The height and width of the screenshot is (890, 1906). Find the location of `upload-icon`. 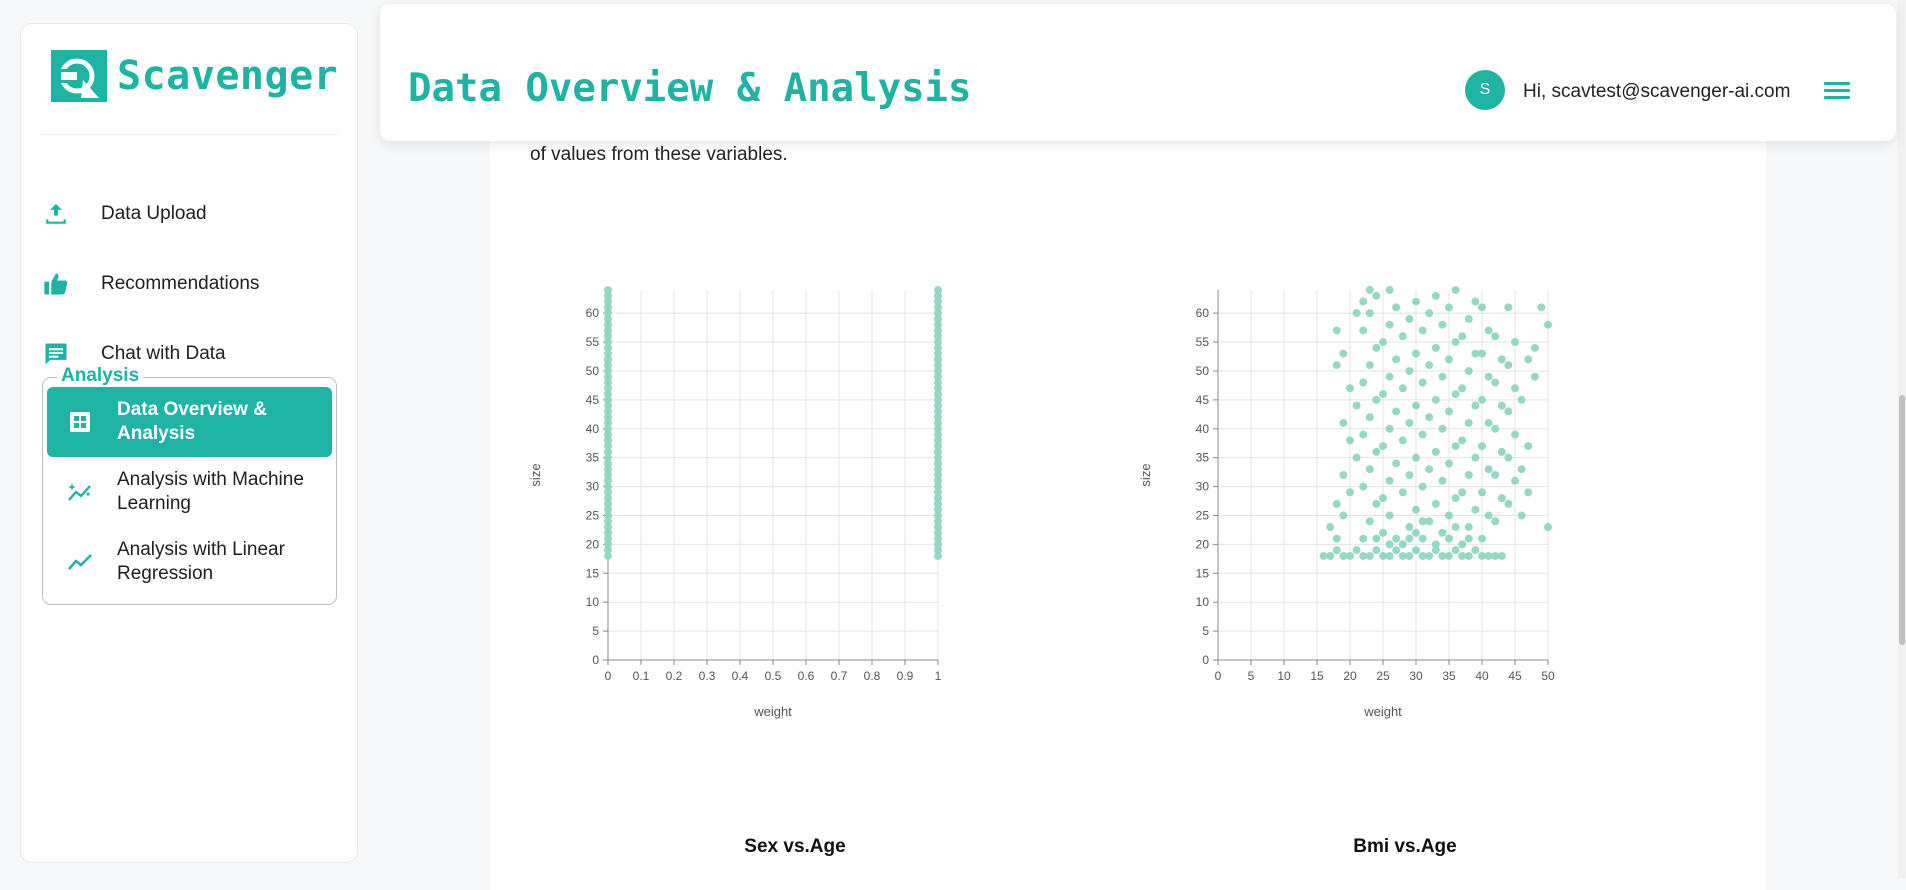

upload-icon is located at coordinates (56, 214).